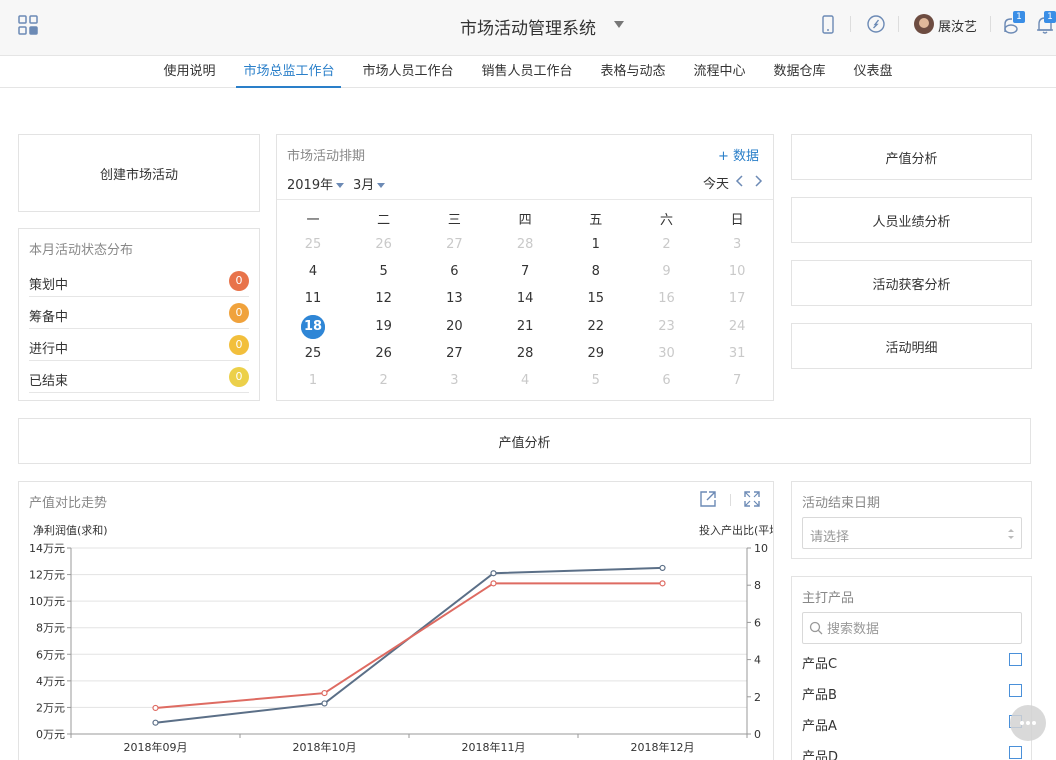 This screenshot has width=1056, height=760. I want to click on calendar-day: 11, so click(313, 299).